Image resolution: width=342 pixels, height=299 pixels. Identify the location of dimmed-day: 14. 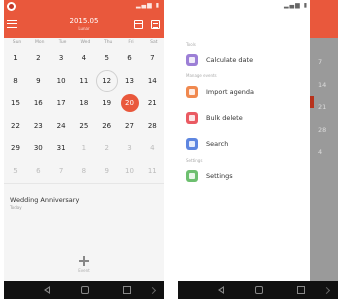
(322, 84).